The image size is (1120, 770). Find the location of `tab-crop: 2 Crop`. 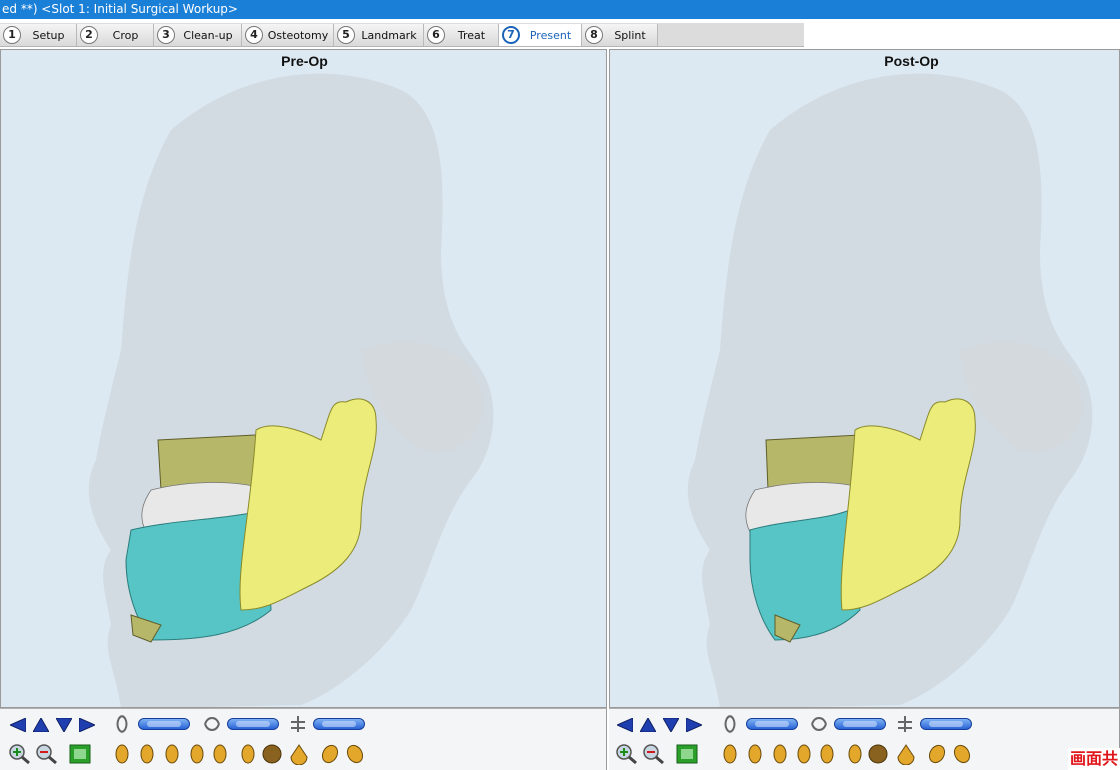

tab-crop: 2 Crop is located at coordinates (115, 35).